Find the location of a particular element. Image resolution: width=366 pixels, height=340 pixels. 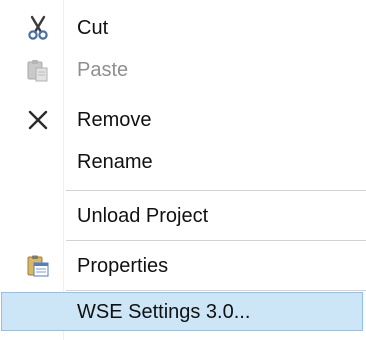

menu-item-paste: Paste is located at coordinates (183, 70).